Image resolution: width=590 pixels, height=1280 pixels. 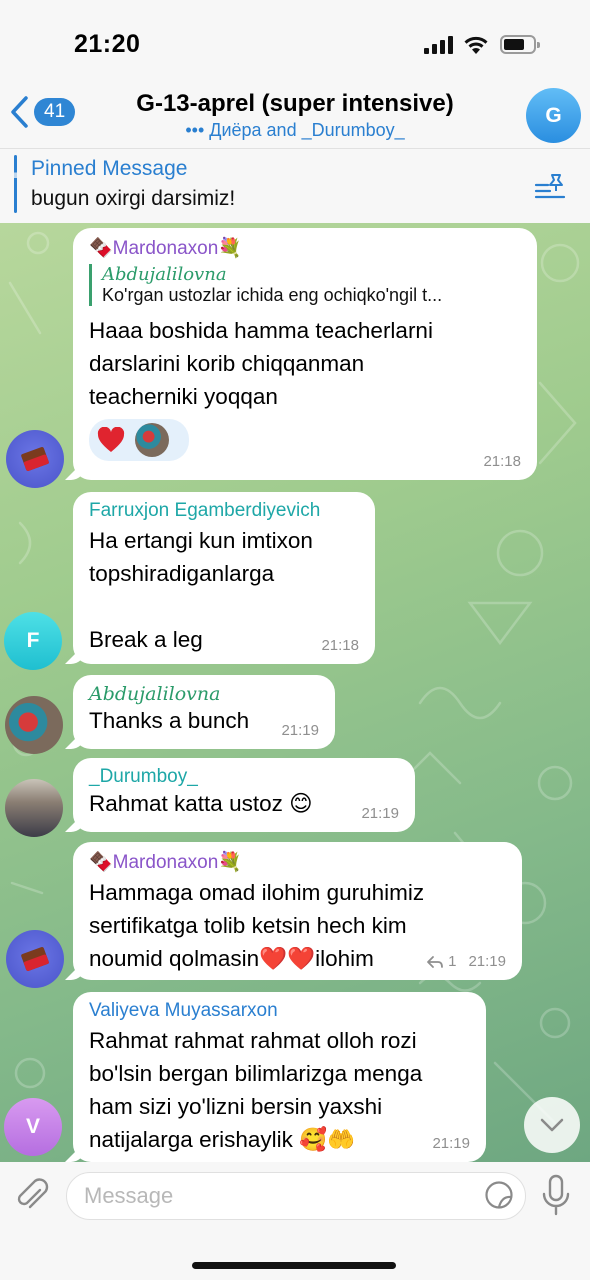 I want to click on forward-icon, so click(x=435, y=961).